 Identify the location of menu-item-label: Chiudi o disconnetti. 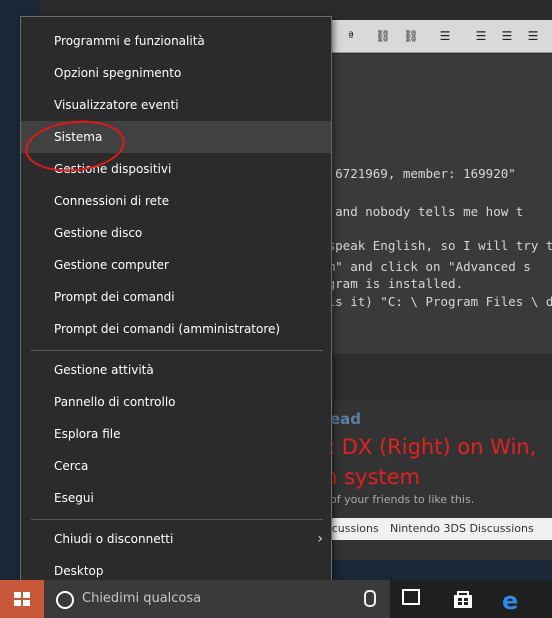
(114, 539).